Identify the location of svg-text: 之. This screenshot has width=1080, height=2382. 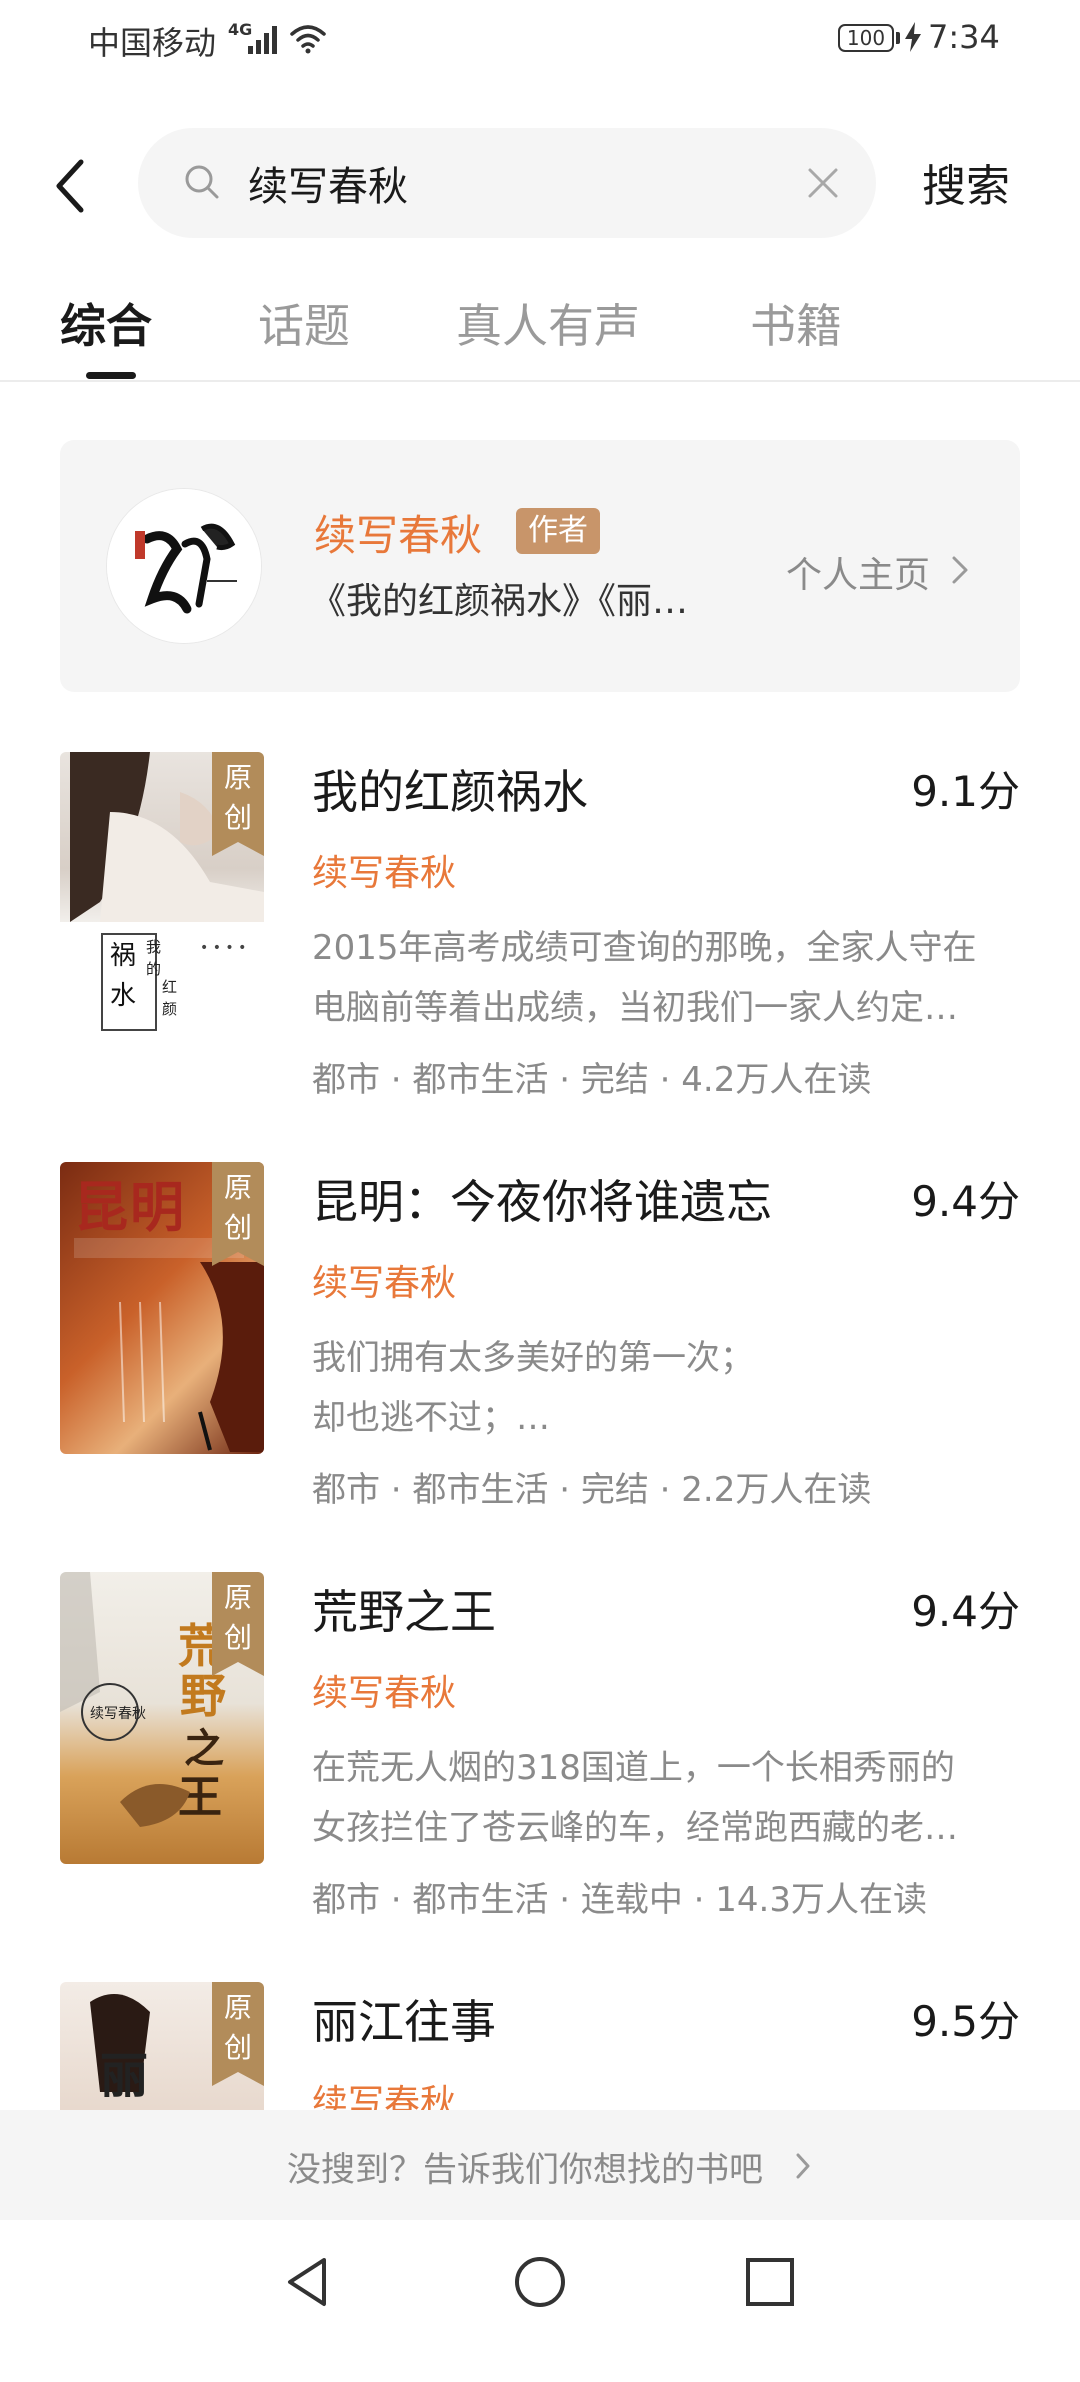
(204, 1748).